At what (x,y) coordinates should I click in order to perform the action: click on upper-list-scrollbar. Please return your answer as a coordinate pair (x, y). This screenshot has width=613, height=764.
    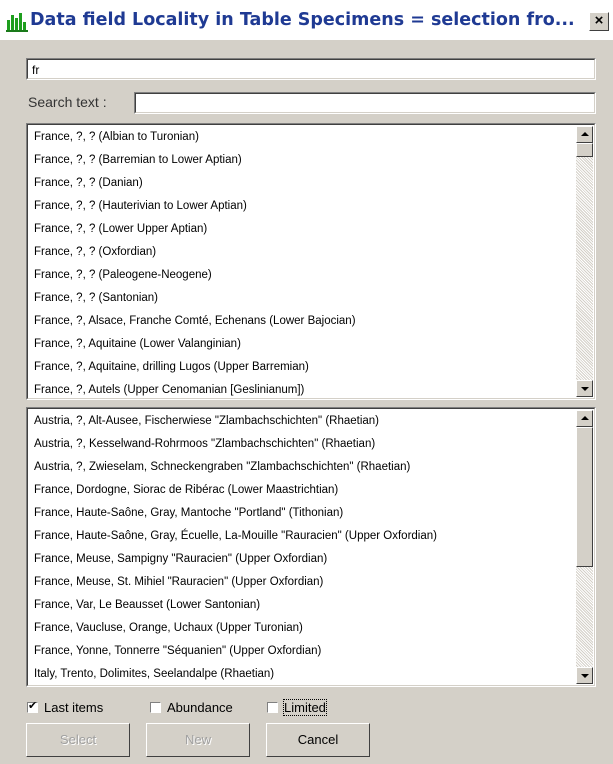
    Looking at the image, I should click on (584, 261).